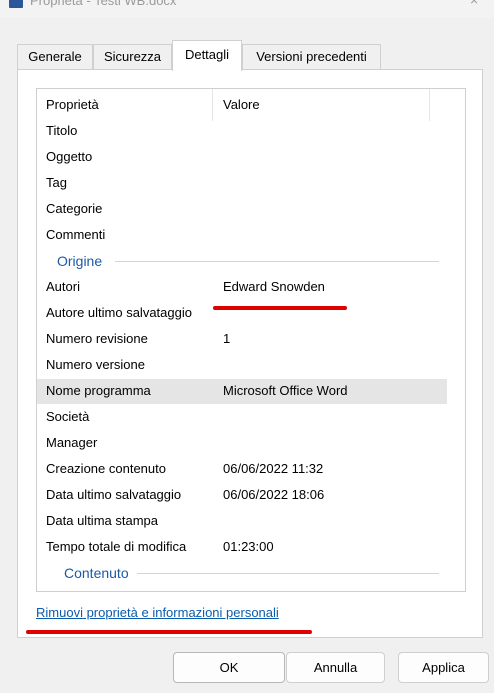  Describe the element at coordinates (465, 245) in the screenshot. I see `vertical-scrollbar` at that location.